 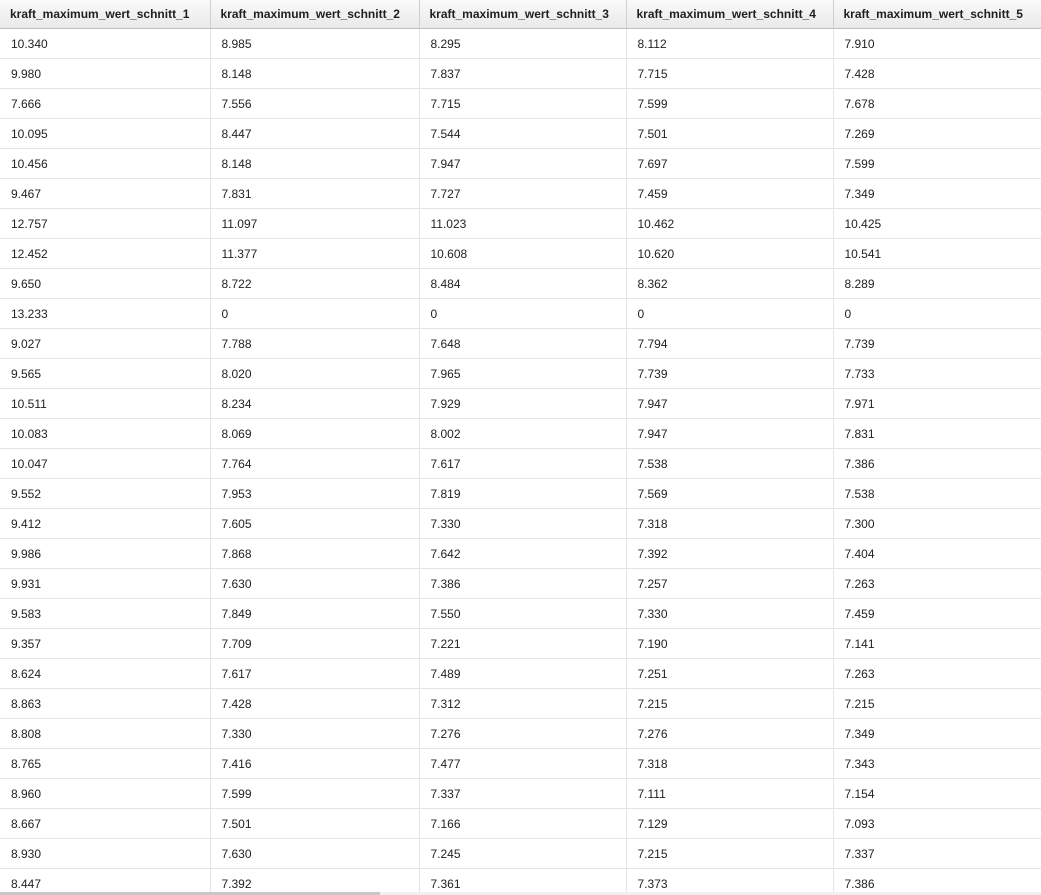 I want to click on table-row: 10.083 8.069 8.002 7.947 7.831, so click(x=520, y=433).